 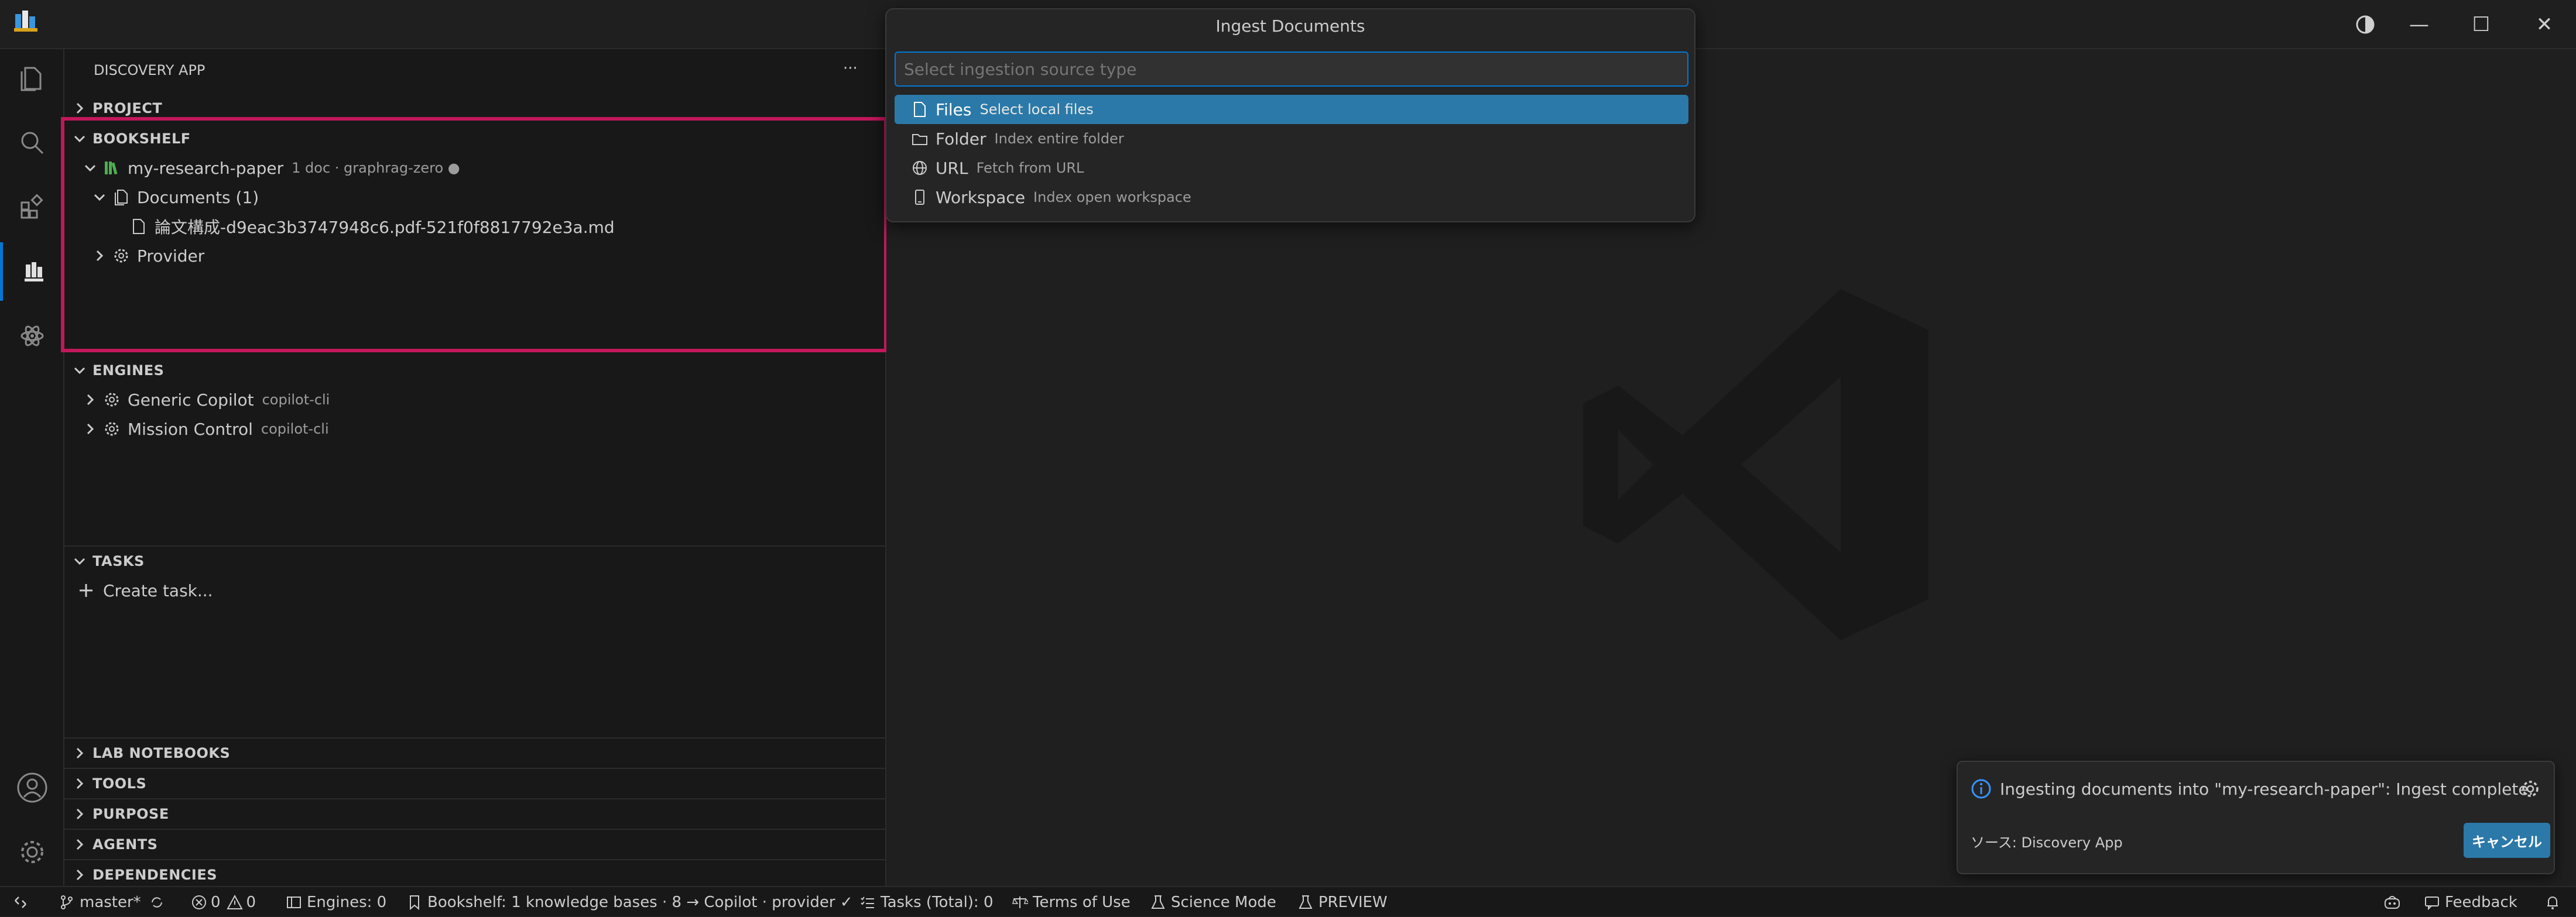 I want to click on plus-icon, so click(x=86, y=590).